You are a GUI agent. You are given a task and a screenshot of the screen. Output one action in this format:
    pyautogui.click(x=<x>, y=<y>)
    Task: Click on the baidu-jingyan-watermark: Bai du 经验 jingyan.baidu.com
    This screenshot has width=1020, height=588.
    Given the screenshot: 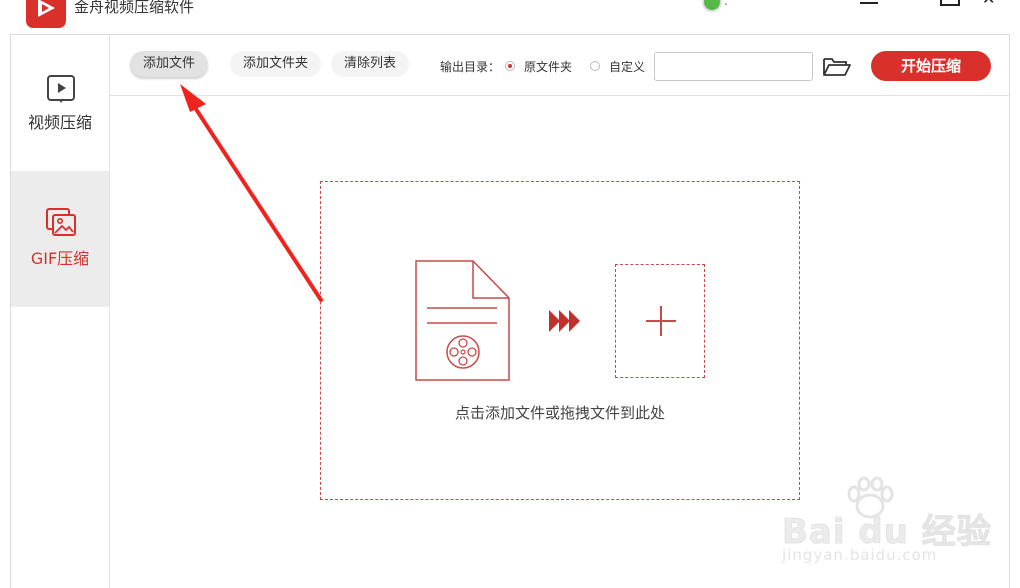 What is the action you would take?
    pyautogui.click(x=887, y=524)
    